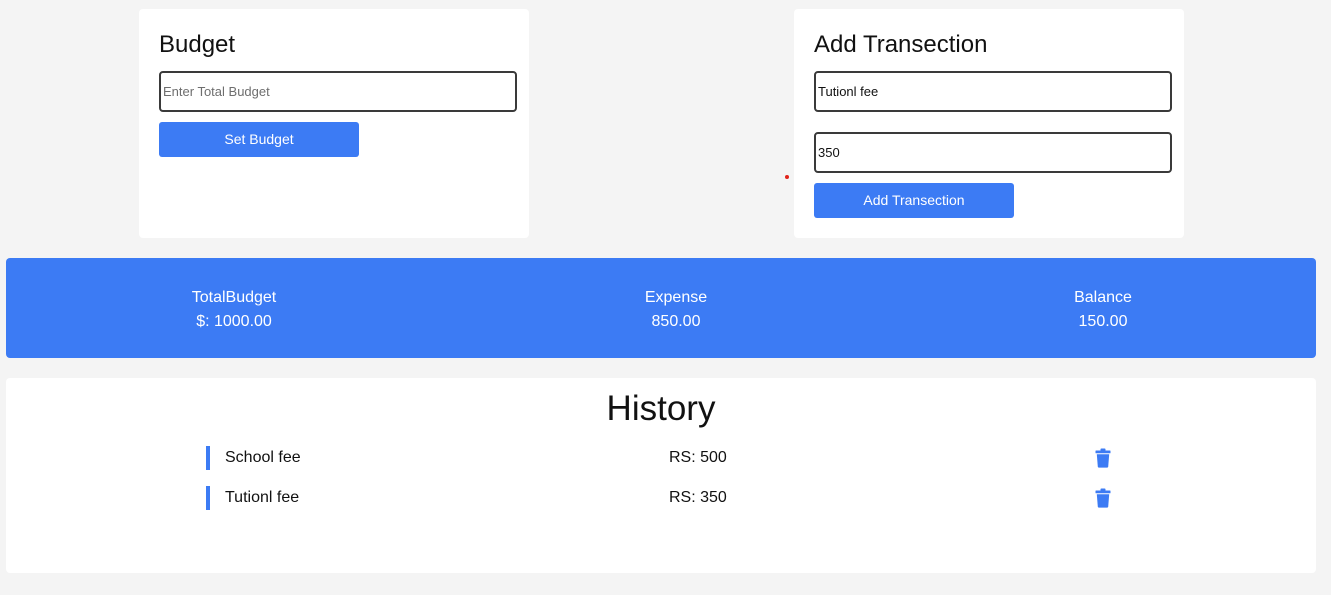  Describe the element at coordinates (262, 497) in the screenshot. I see `history-item-name: Tutionl fee` at that location.